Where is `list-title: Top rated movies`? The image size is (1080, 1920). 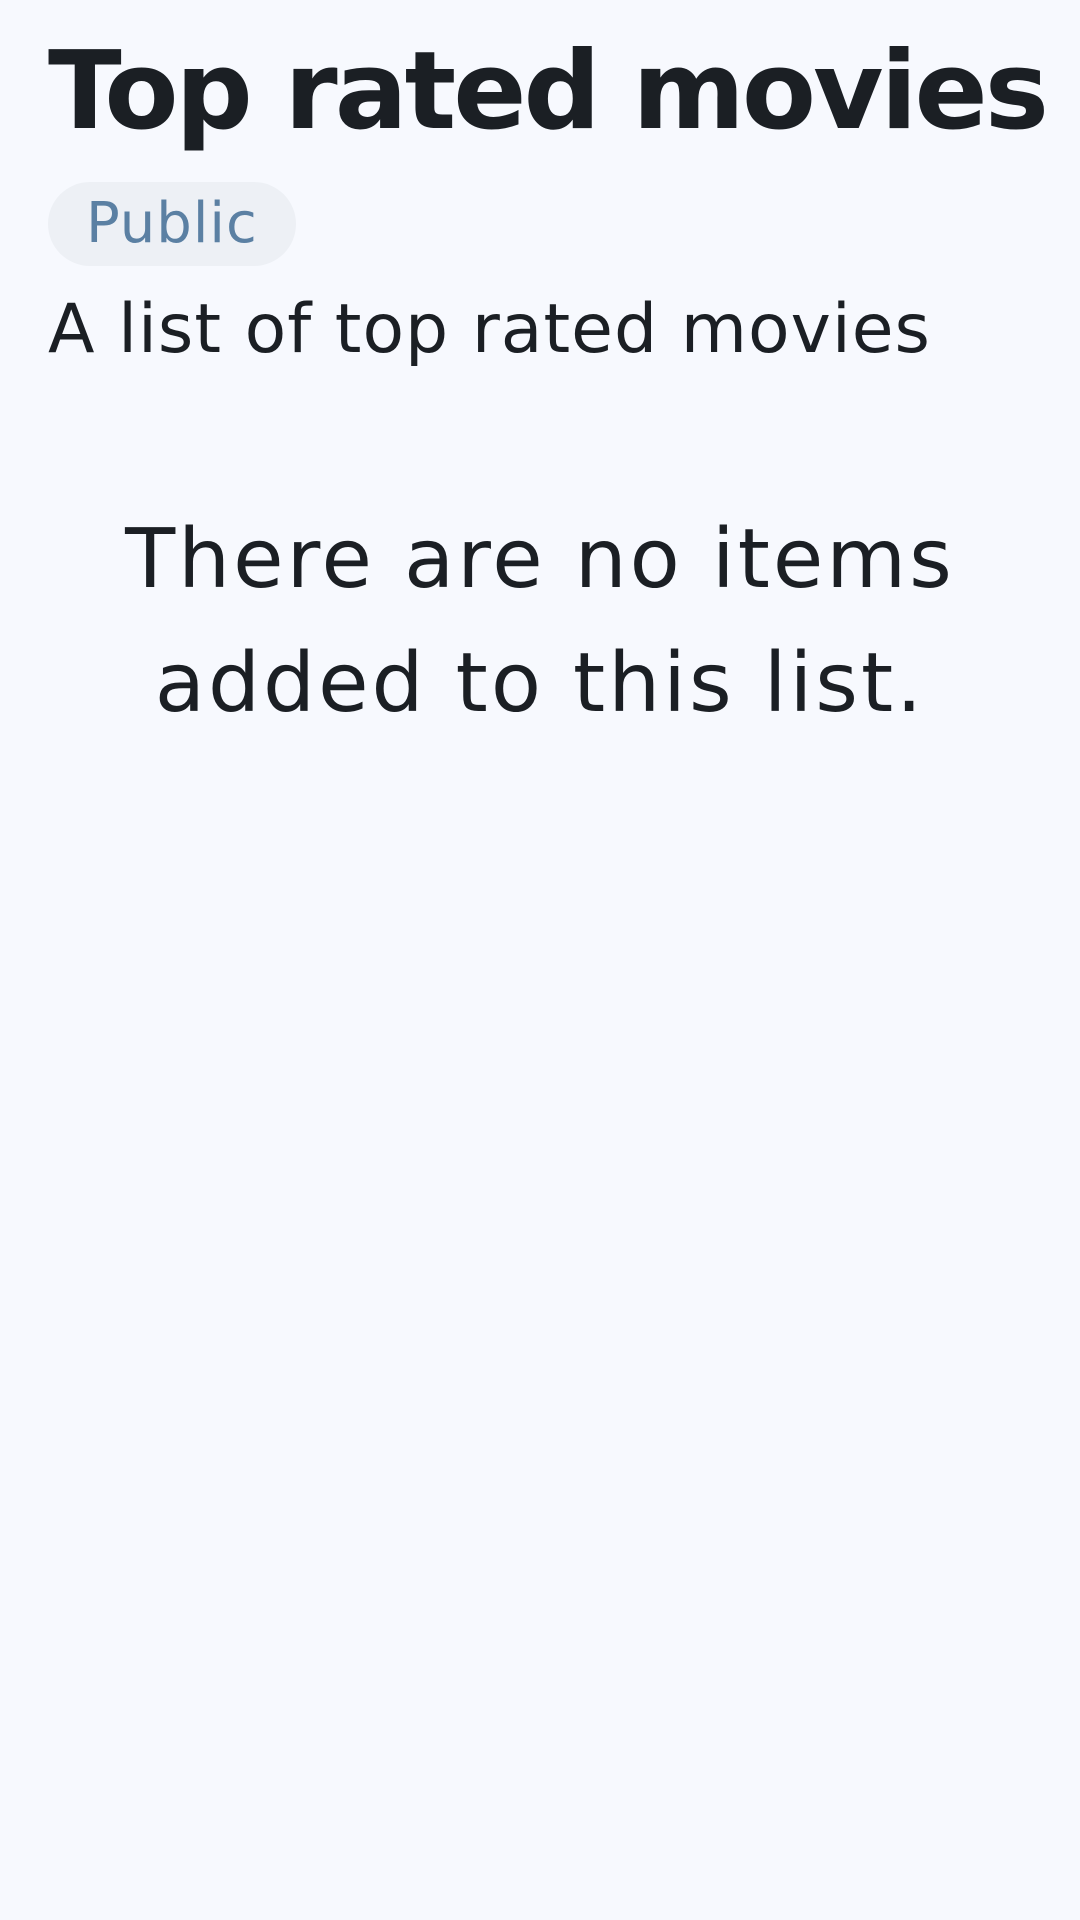 list-title: Top rated movies is located at coordinates (548, 91).